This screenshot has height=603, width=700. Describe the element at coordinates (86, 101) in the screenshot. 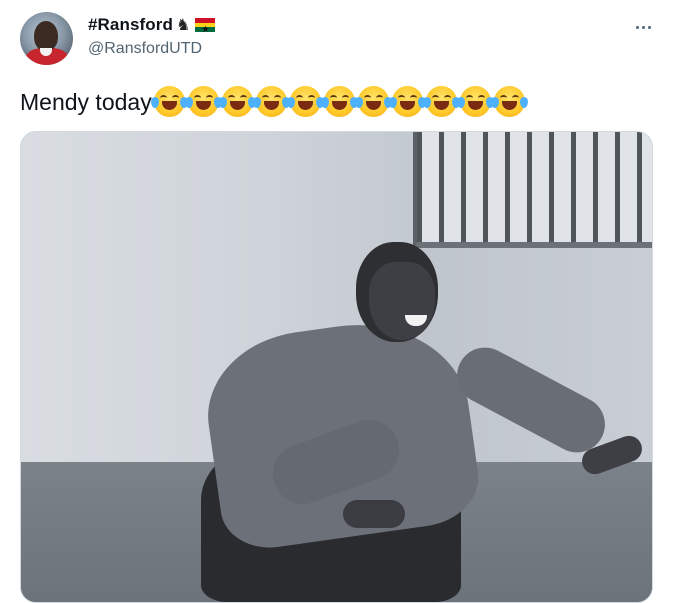

I see `tweet-text-content: Mendy today` at that location.